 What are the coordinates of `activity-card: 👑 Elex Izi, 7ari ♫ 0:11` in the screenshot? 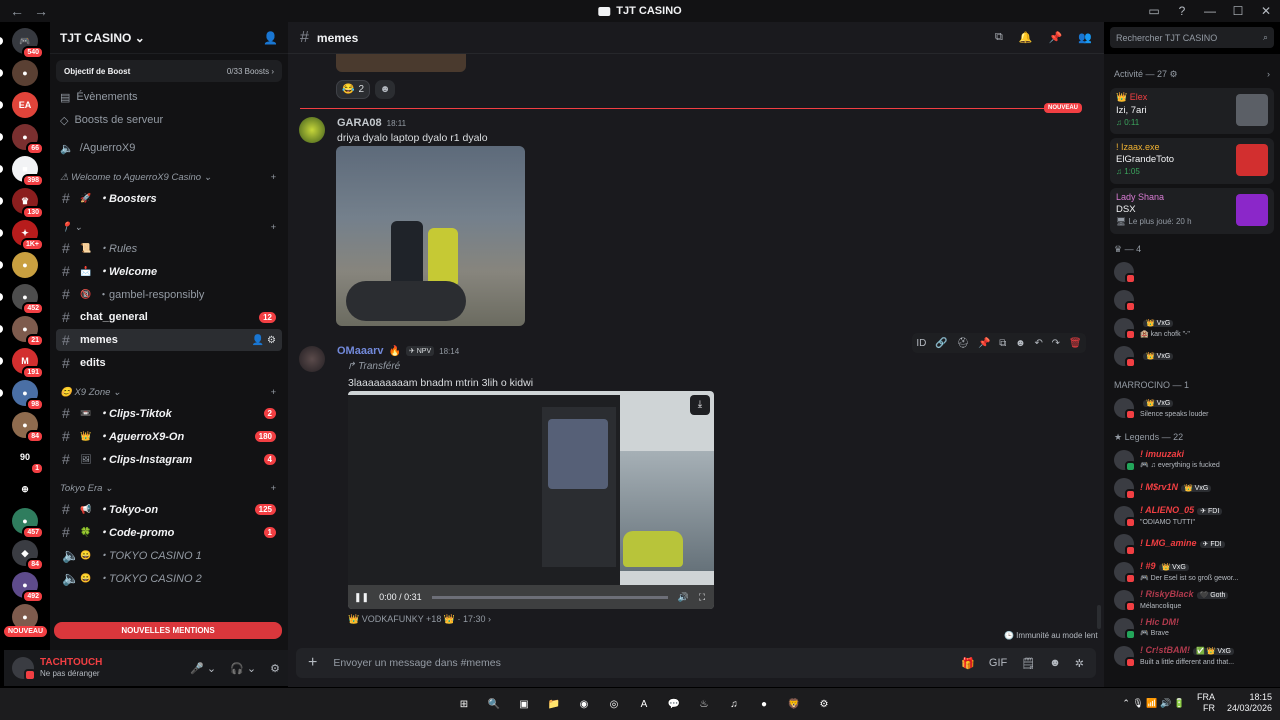 It's located at (1192, 111).